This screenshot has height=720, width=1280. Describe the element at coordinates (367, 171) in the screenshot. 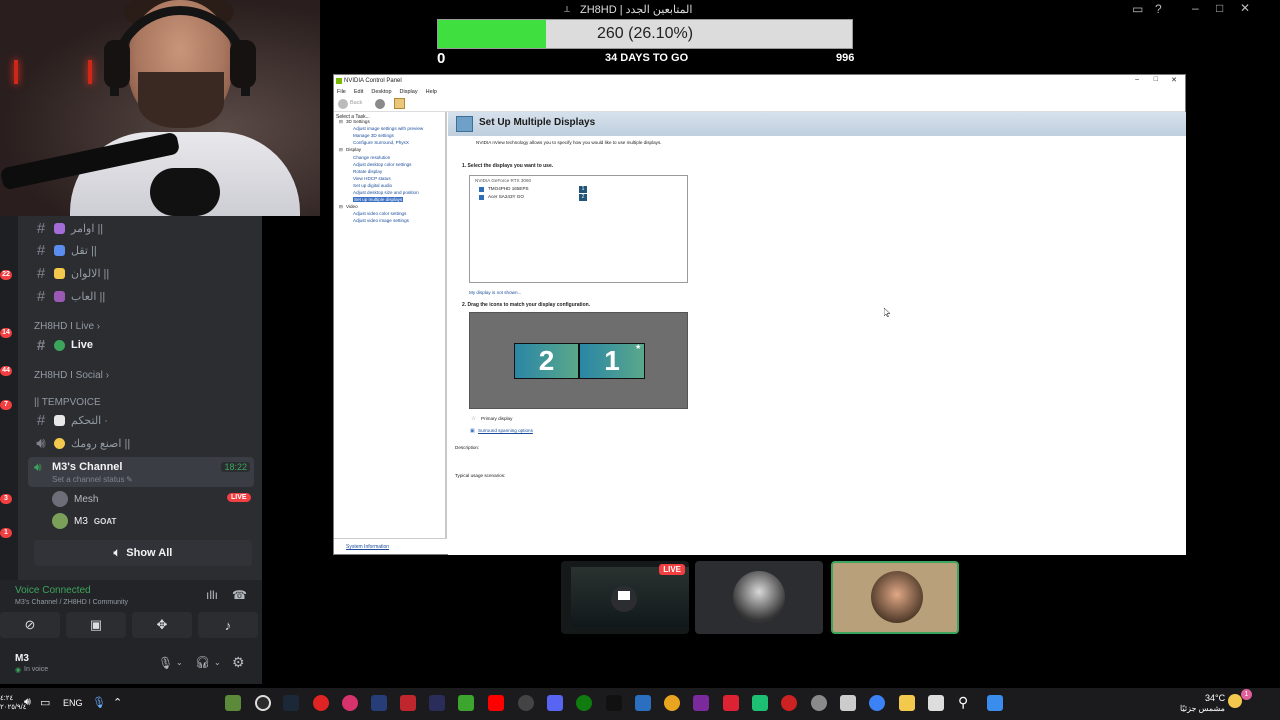

I see `tree-task-link: Rotate display` at that location.